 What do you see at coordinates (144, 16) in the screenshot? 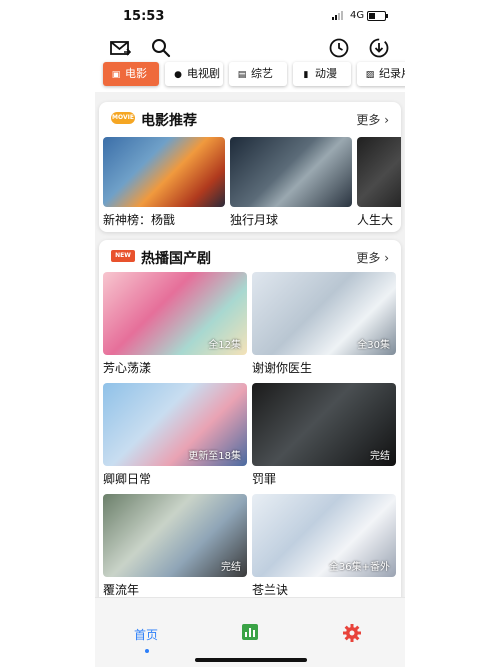
I see `status-time: 15:53` at bounding box center [144, 16].